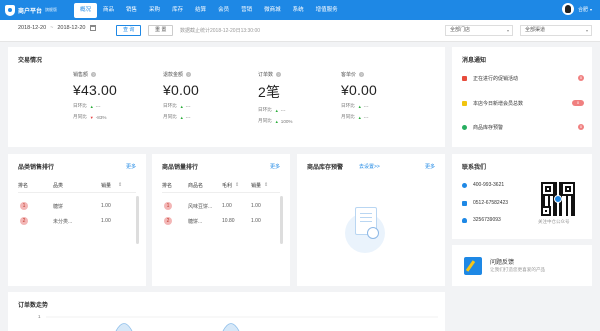 The width and height of the screenshot is (600, 331). What do you see at coordinates (464, 78) in the screenshot?
I see `promotion-icon` at bounding box center [464, 78].